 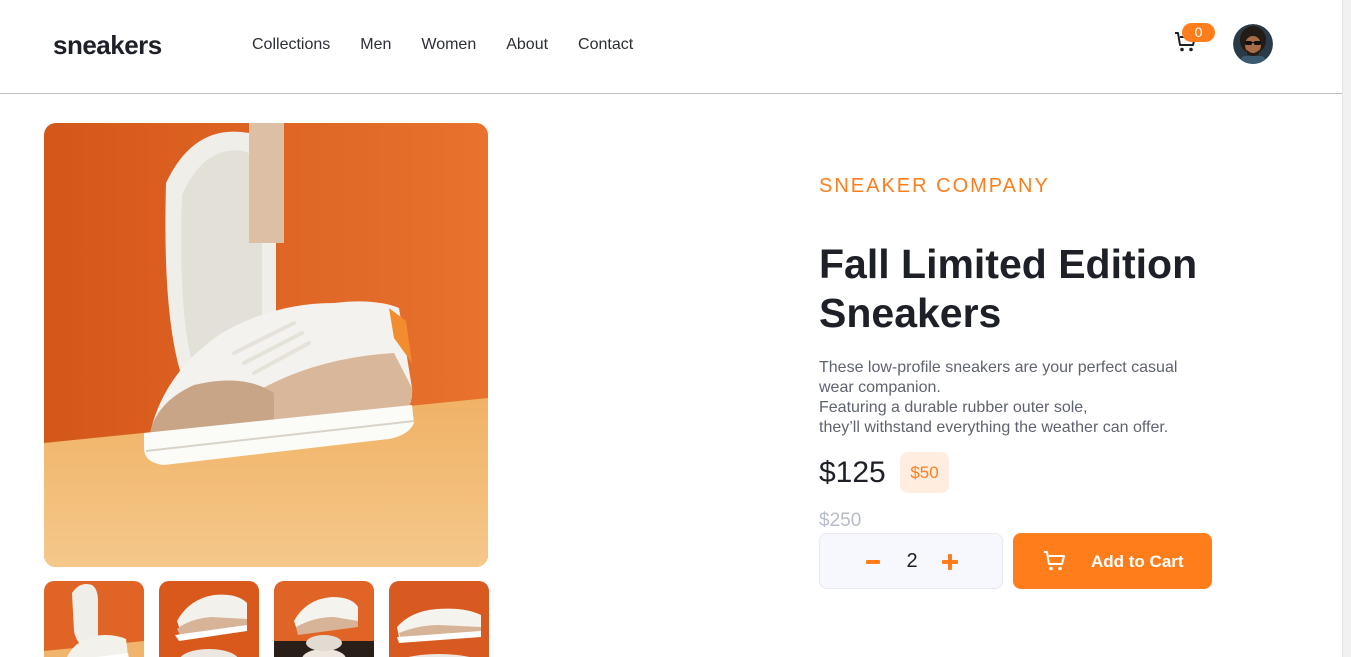 I want to click on cart-count-badge: 0, so click(x=1198, y=32).